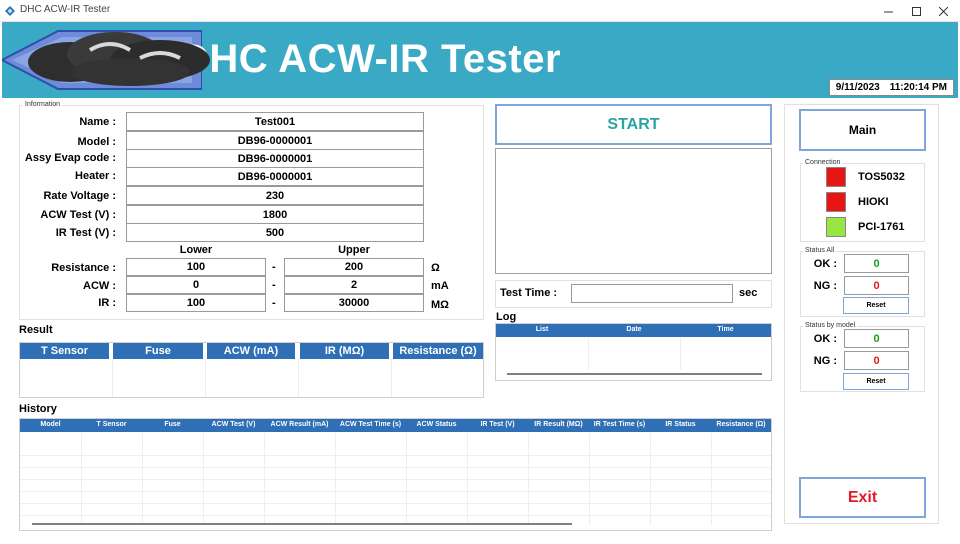 This screenshot has height=544, width=960. Describe the element at coordinates (825, 361) in the screenshot. I see `status-model-ng-label: NG :` at that location.